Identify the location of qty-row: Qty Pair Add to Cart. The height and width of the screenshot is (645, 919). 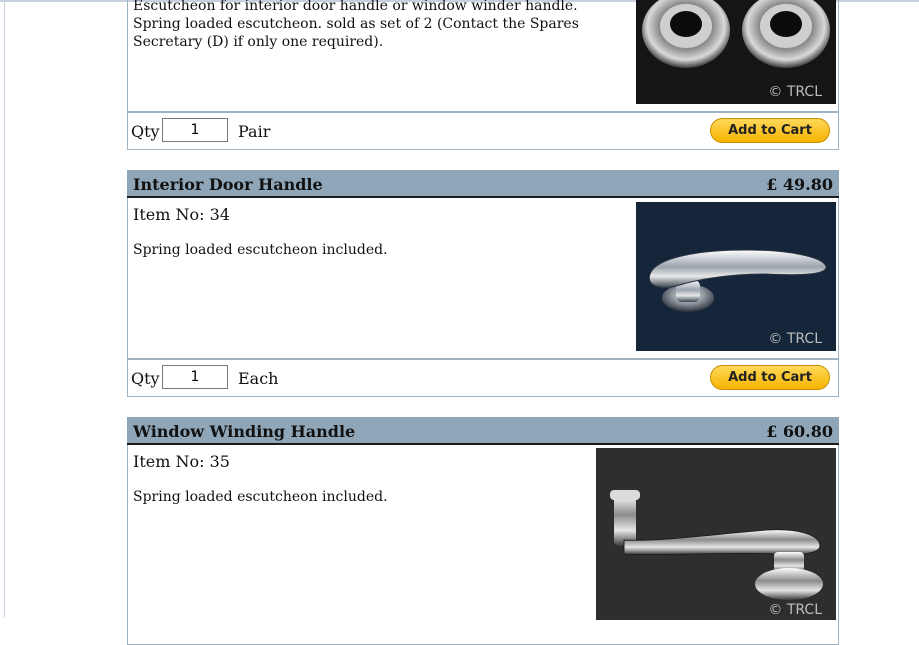
(483, 131).